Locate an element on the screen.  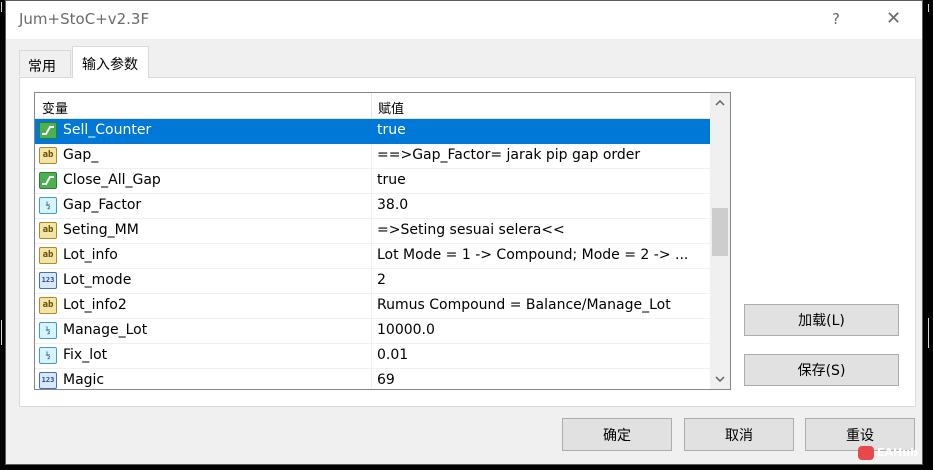
parameter-value: 0.01 is located at coordinates (392, 355).